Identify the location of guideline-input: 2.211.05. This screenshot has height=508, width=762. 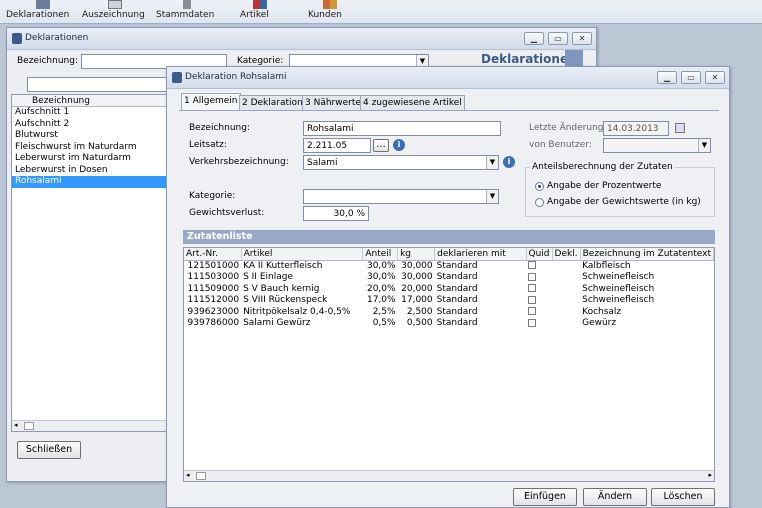
(337, 145).